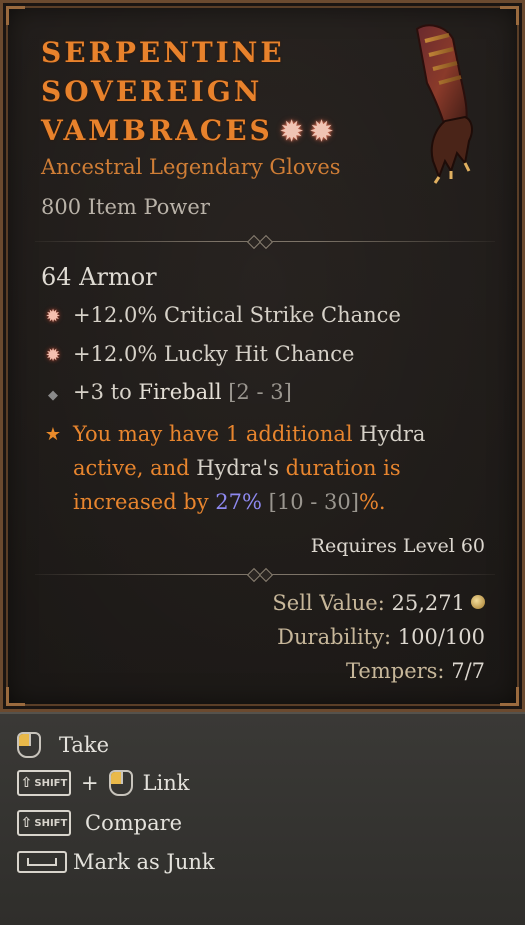  I want to click on item-name-line: VAMBRACES ✹ ✹, so click(206, 131).